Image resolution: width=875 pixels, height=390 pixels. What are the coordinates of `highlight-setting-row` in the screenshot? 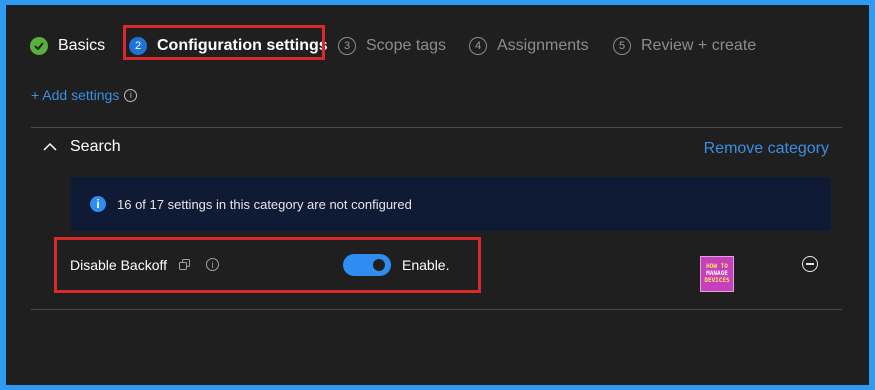 It's located at (267, 265).